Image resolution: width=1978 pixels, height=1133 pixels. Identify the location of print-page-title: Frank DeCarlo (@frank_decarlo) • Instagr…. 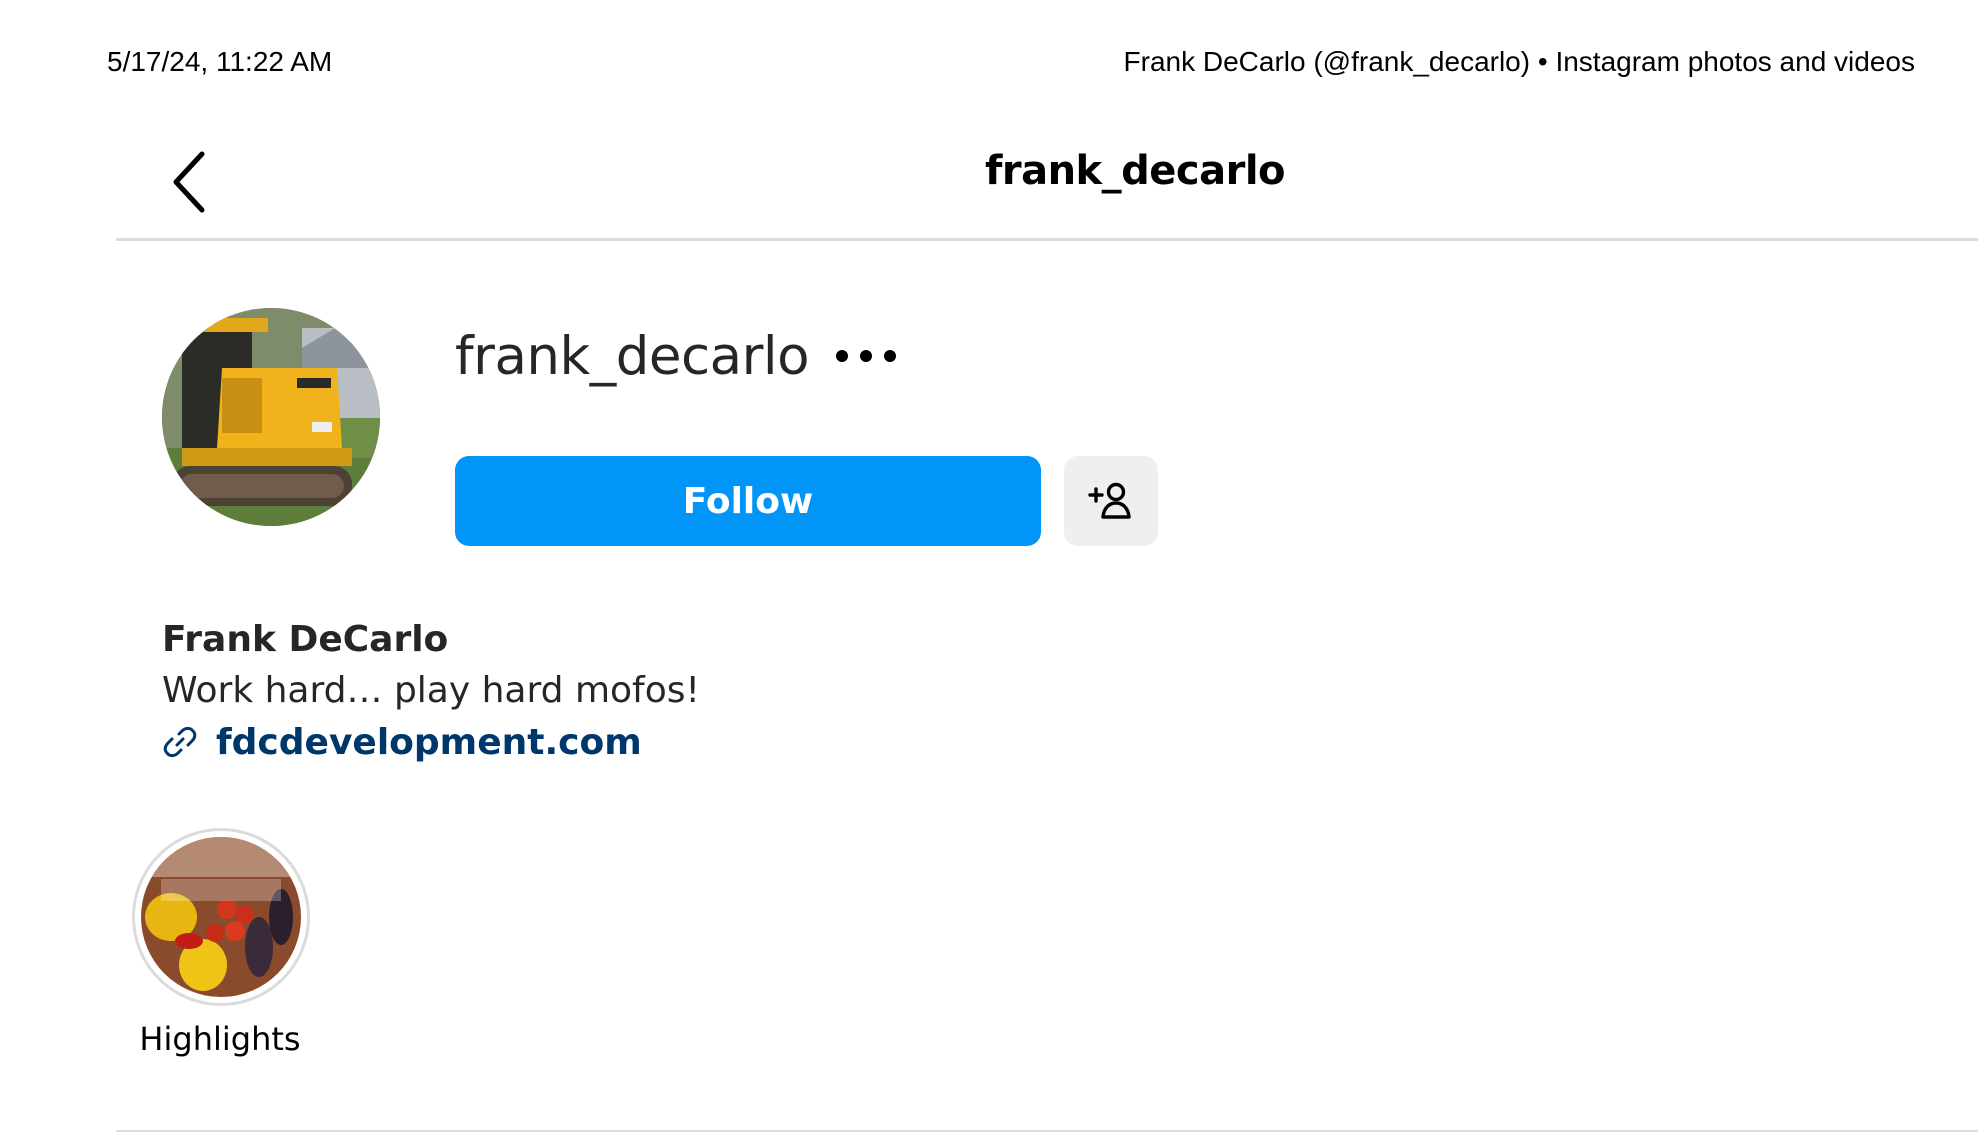
(1519, 61).